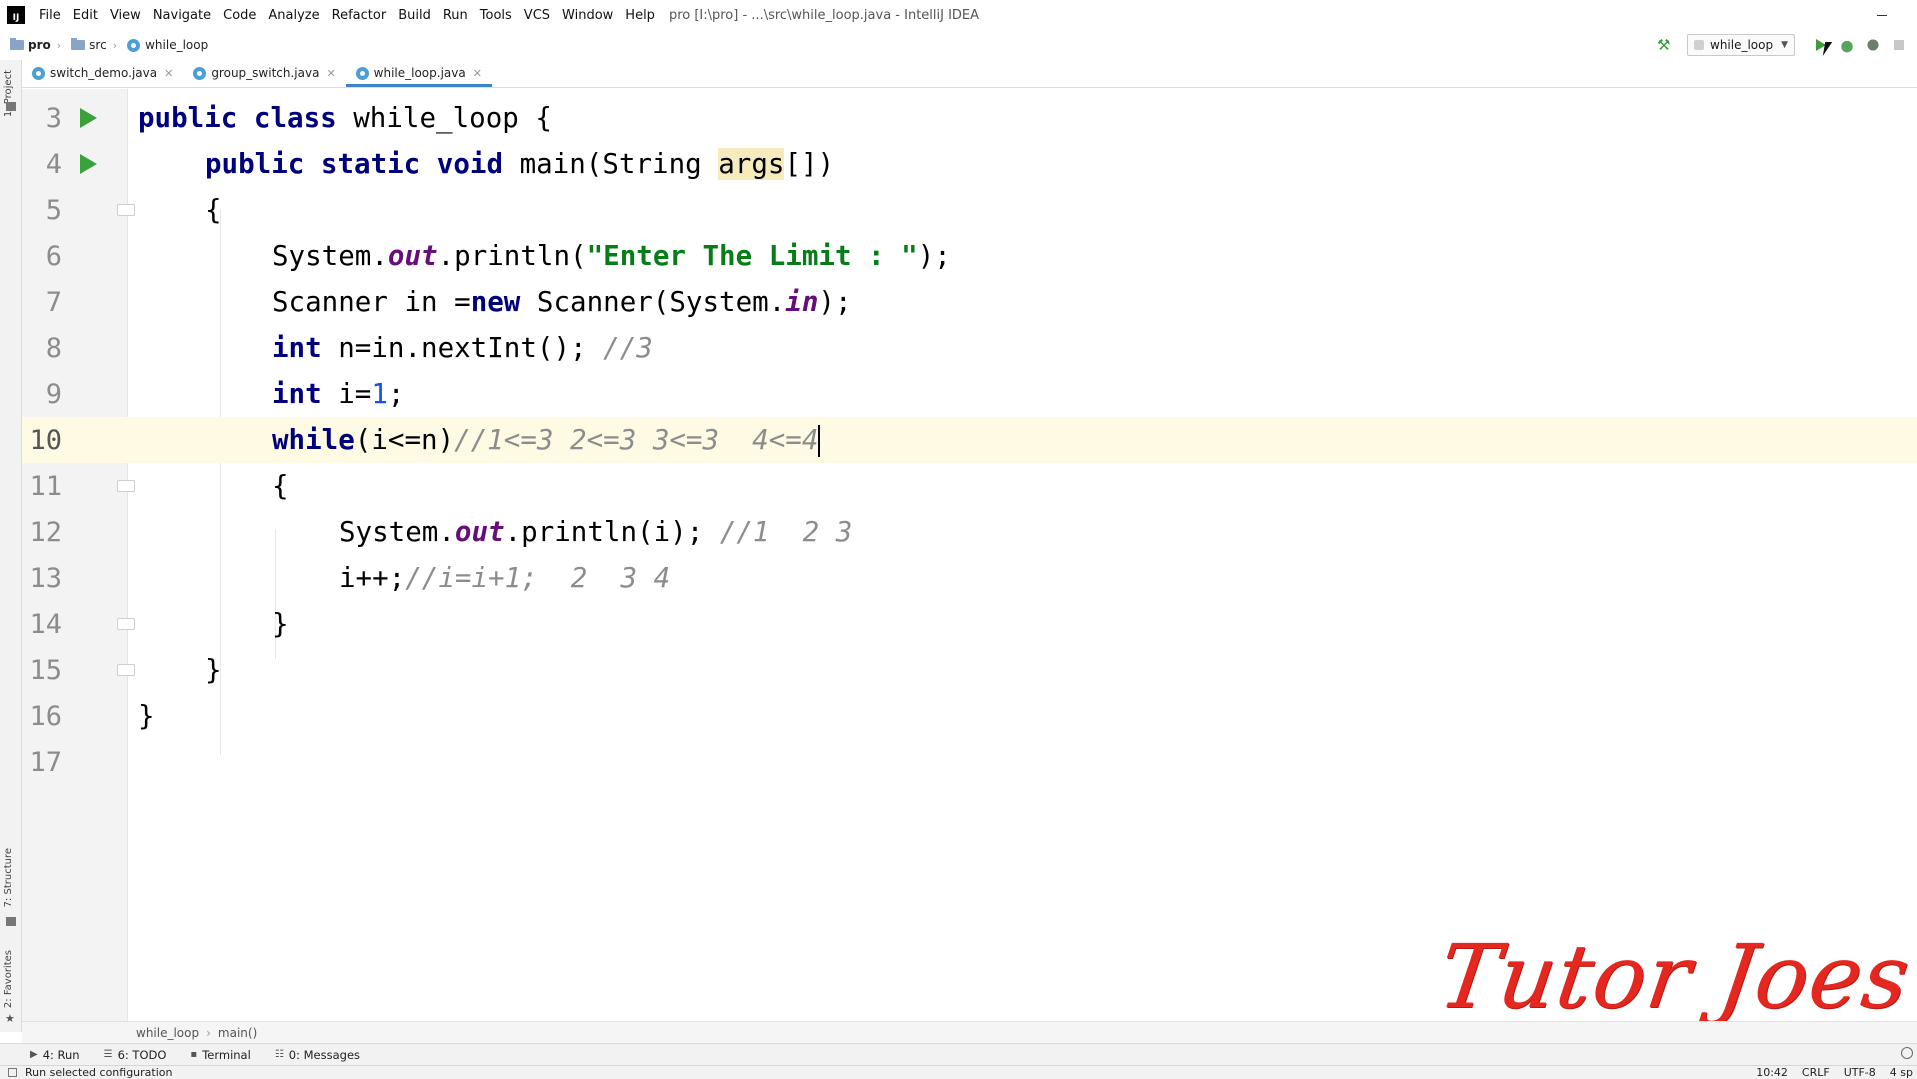  I want to click on code-comment: //i=i+1; 2 3 4, so click(538, 578).